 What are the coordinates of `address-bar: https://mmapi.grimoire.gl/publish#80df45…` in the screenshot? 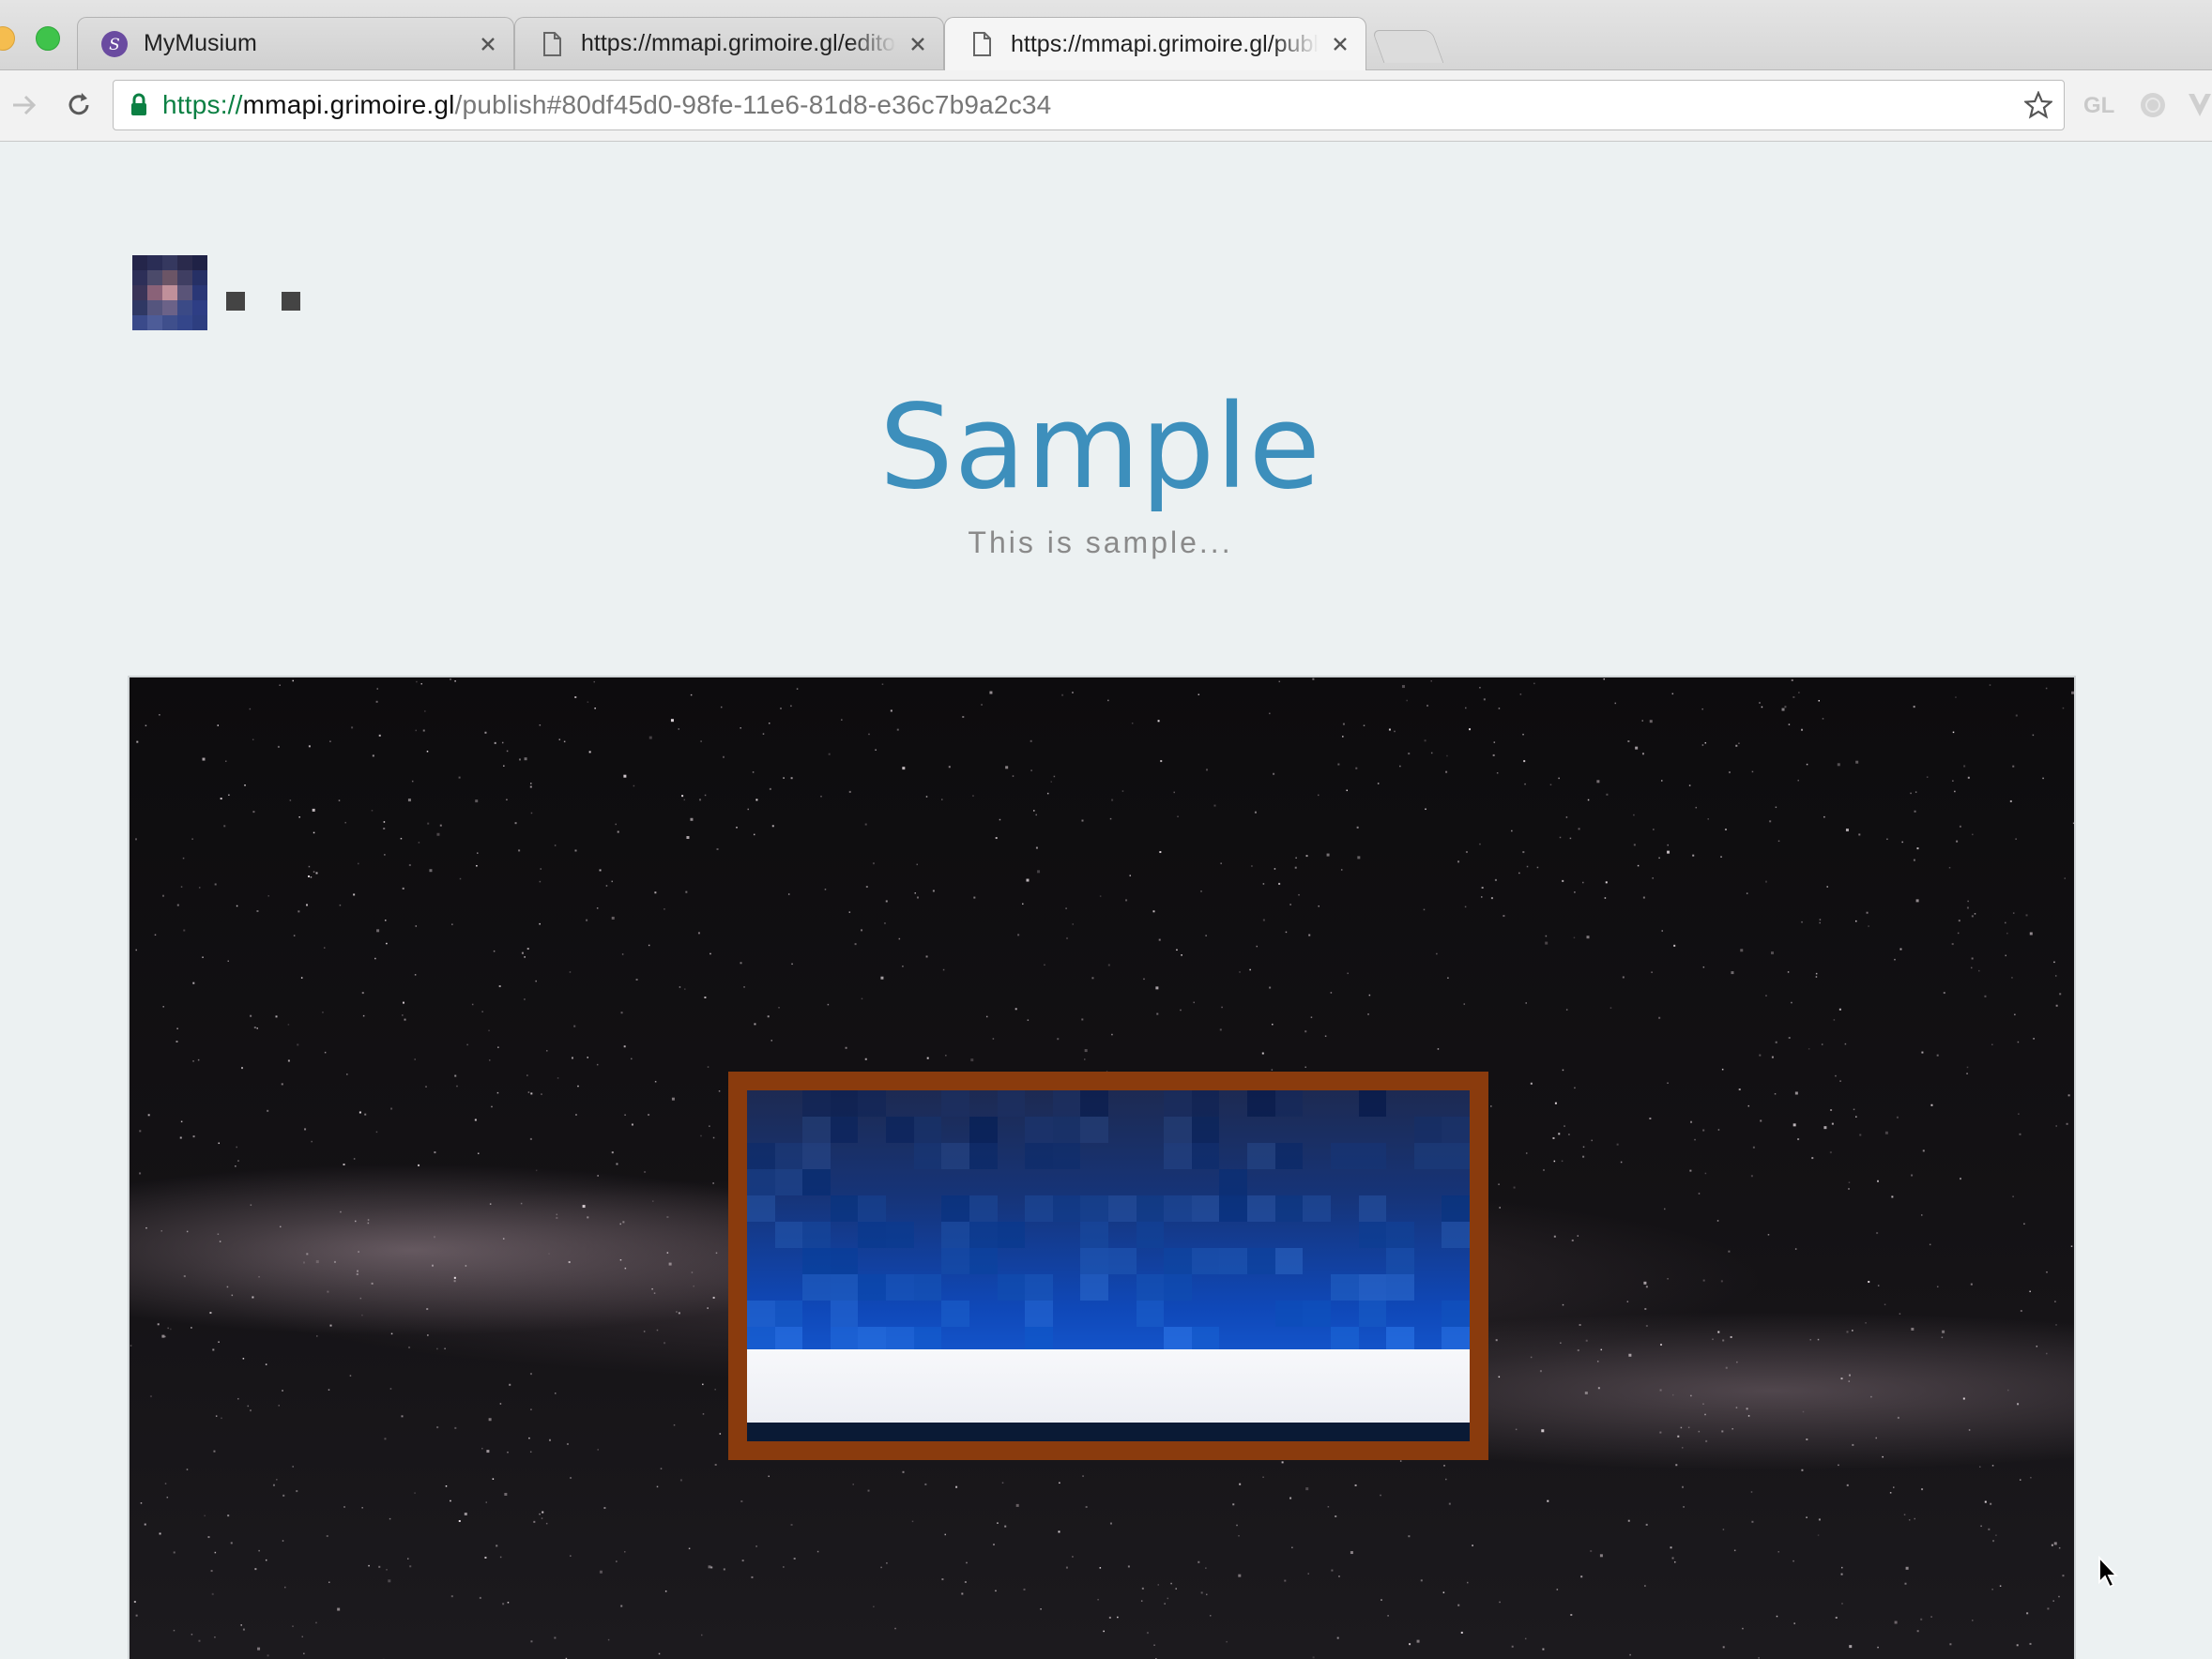 It's located at (1089, 105).